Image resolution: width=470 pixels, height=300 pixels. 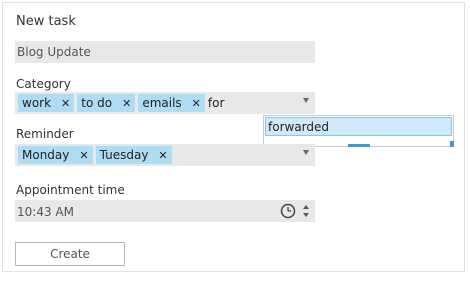 What do you see at coordinates (358, 126) in the screenshot?
I see `suggestion-item: forwarded` at bounding box center [358, 126].